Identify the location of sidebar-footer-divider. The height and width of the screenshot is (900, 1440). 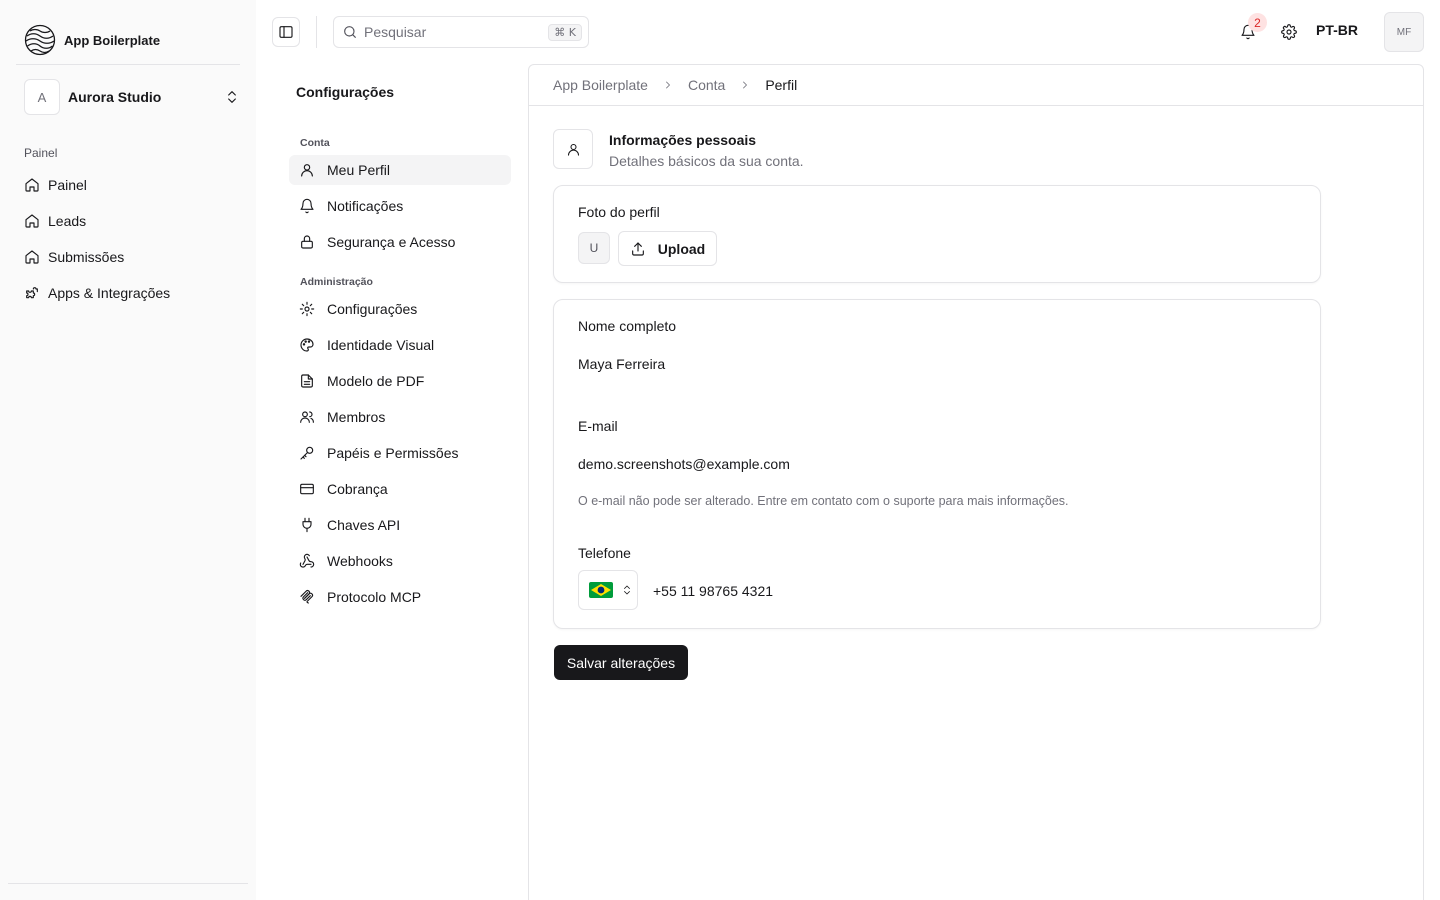
(128, 883).